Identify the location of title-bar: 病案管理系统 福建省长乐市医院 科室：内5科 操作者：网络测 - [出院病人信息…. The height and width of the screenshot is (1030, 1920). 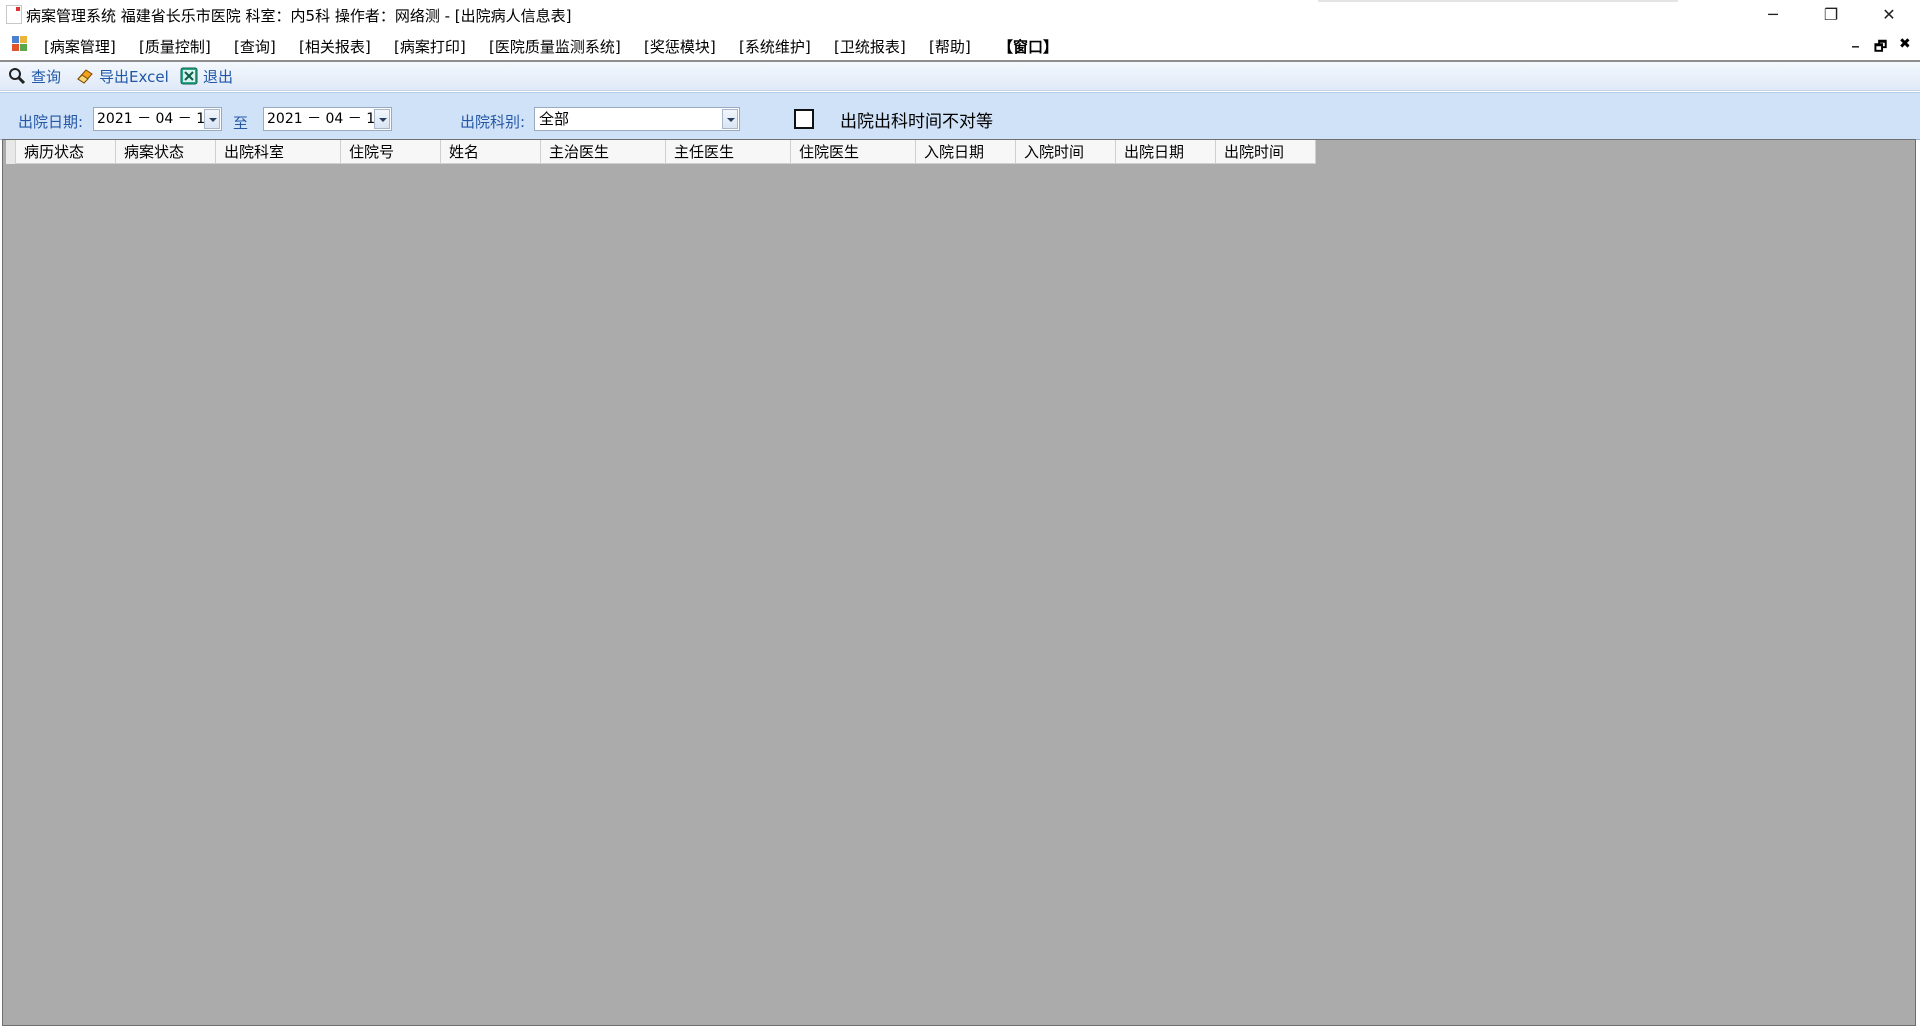
(960, 14).